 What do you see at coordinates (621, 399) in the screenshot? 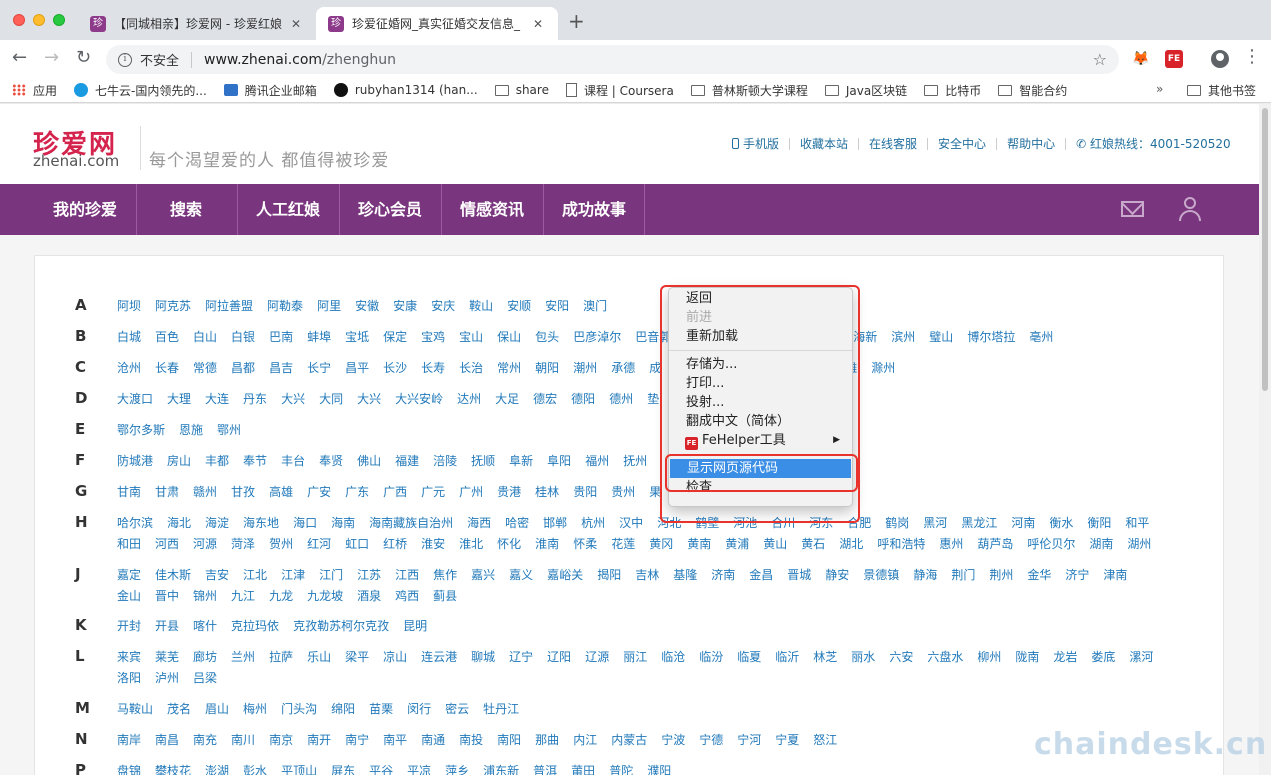
I see `city-link: 德州` at bounding box center [621, 399].